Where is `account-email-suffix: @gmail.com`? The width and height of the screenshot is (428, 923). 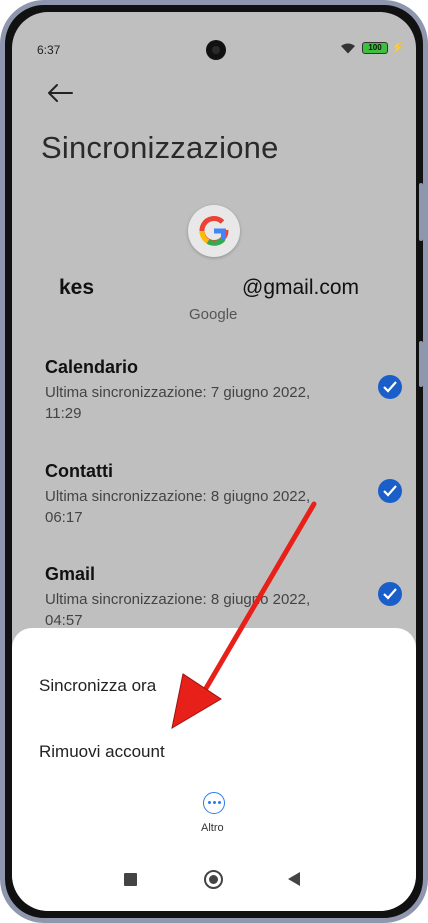
account-email-suffix: @gmail.com is located at coordinates (301, 287).